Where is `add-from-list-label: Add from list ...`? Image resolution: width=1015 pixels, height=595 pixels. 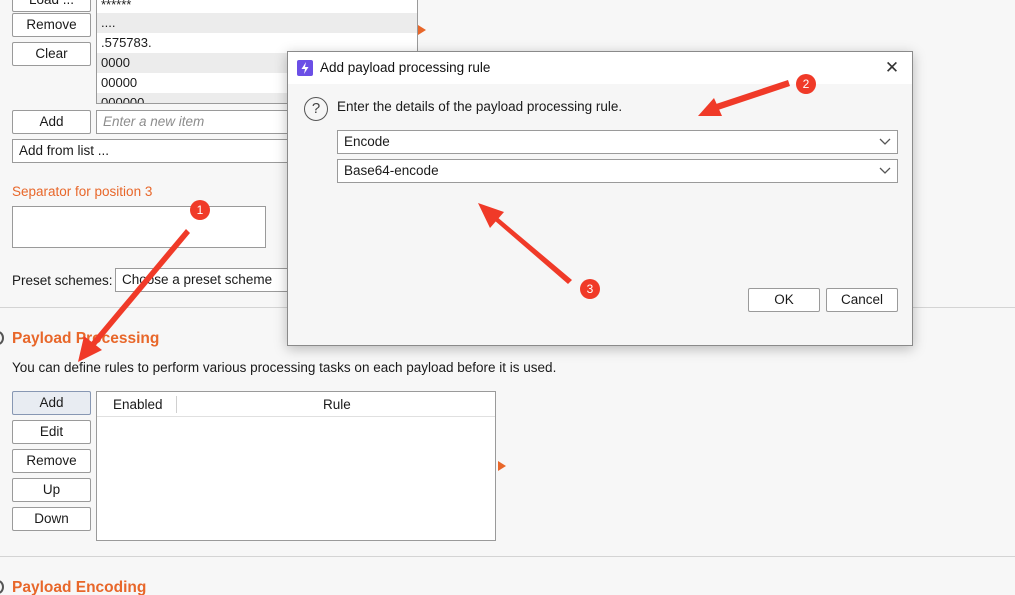 add-from-list-label: Add from list ... is located at coordinates (64, 150).